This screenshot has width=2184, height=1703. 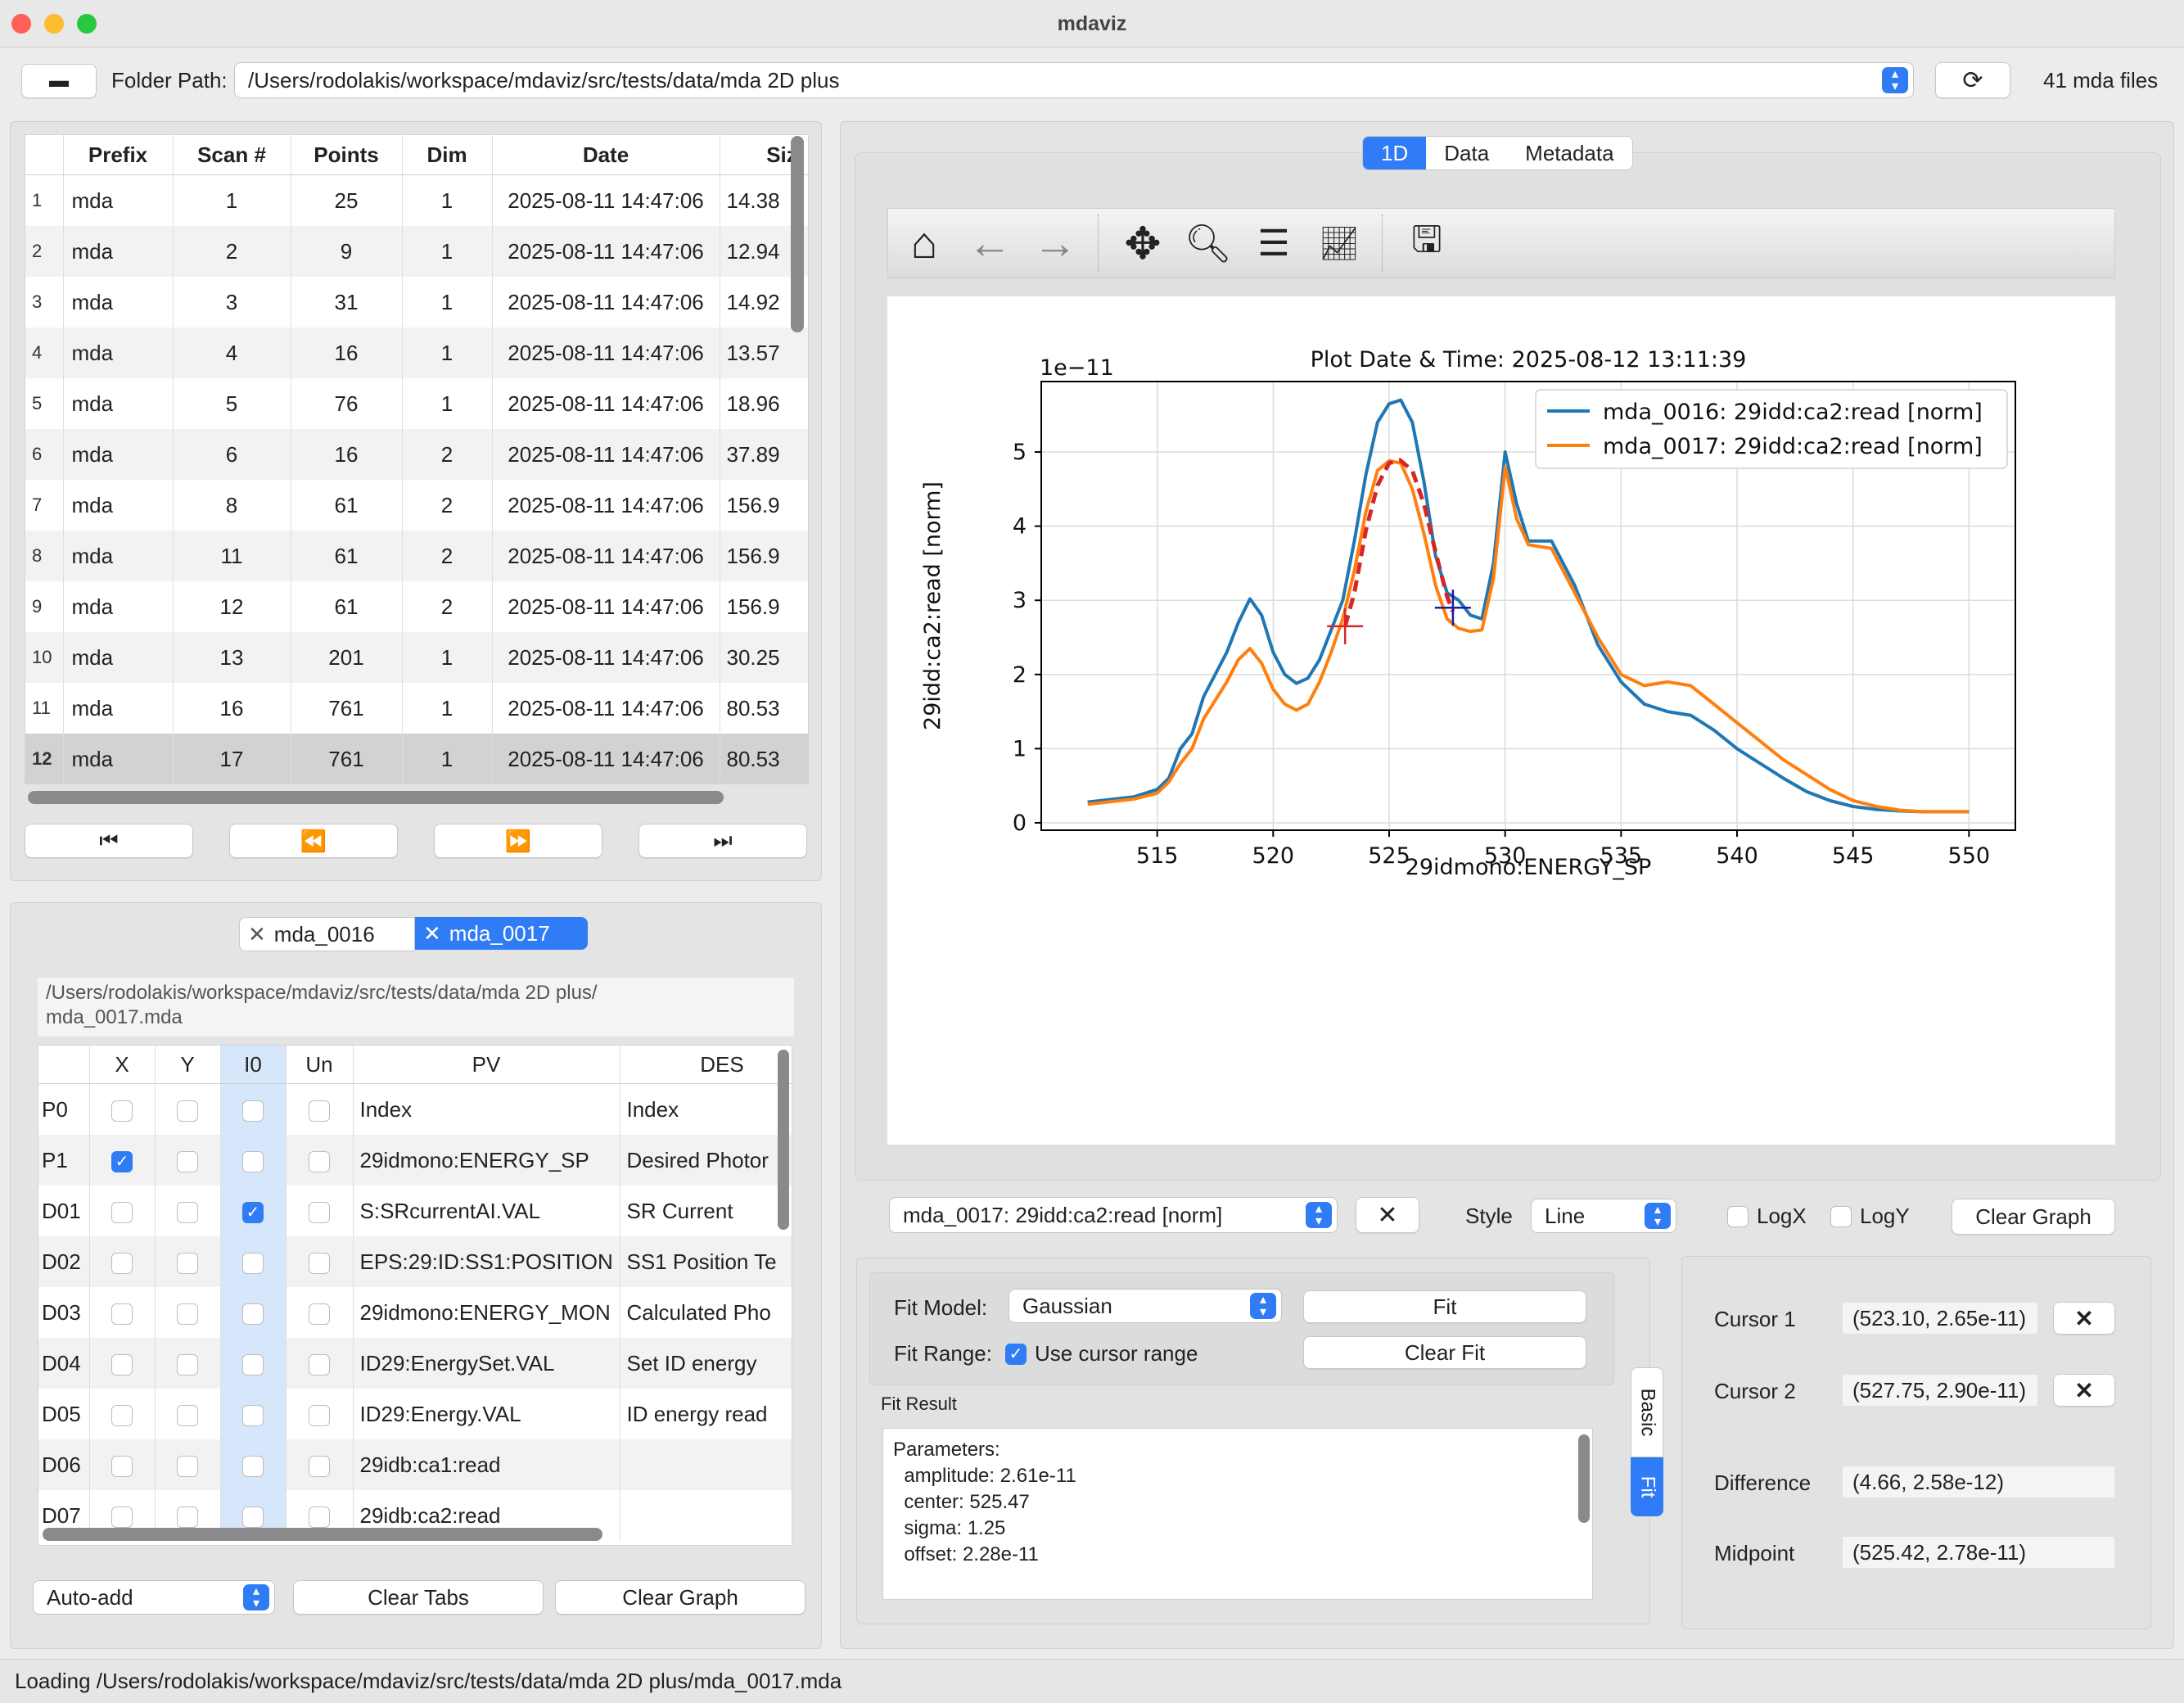 I want to click on file-column-header: Scan #, so click(x=232, y=155).